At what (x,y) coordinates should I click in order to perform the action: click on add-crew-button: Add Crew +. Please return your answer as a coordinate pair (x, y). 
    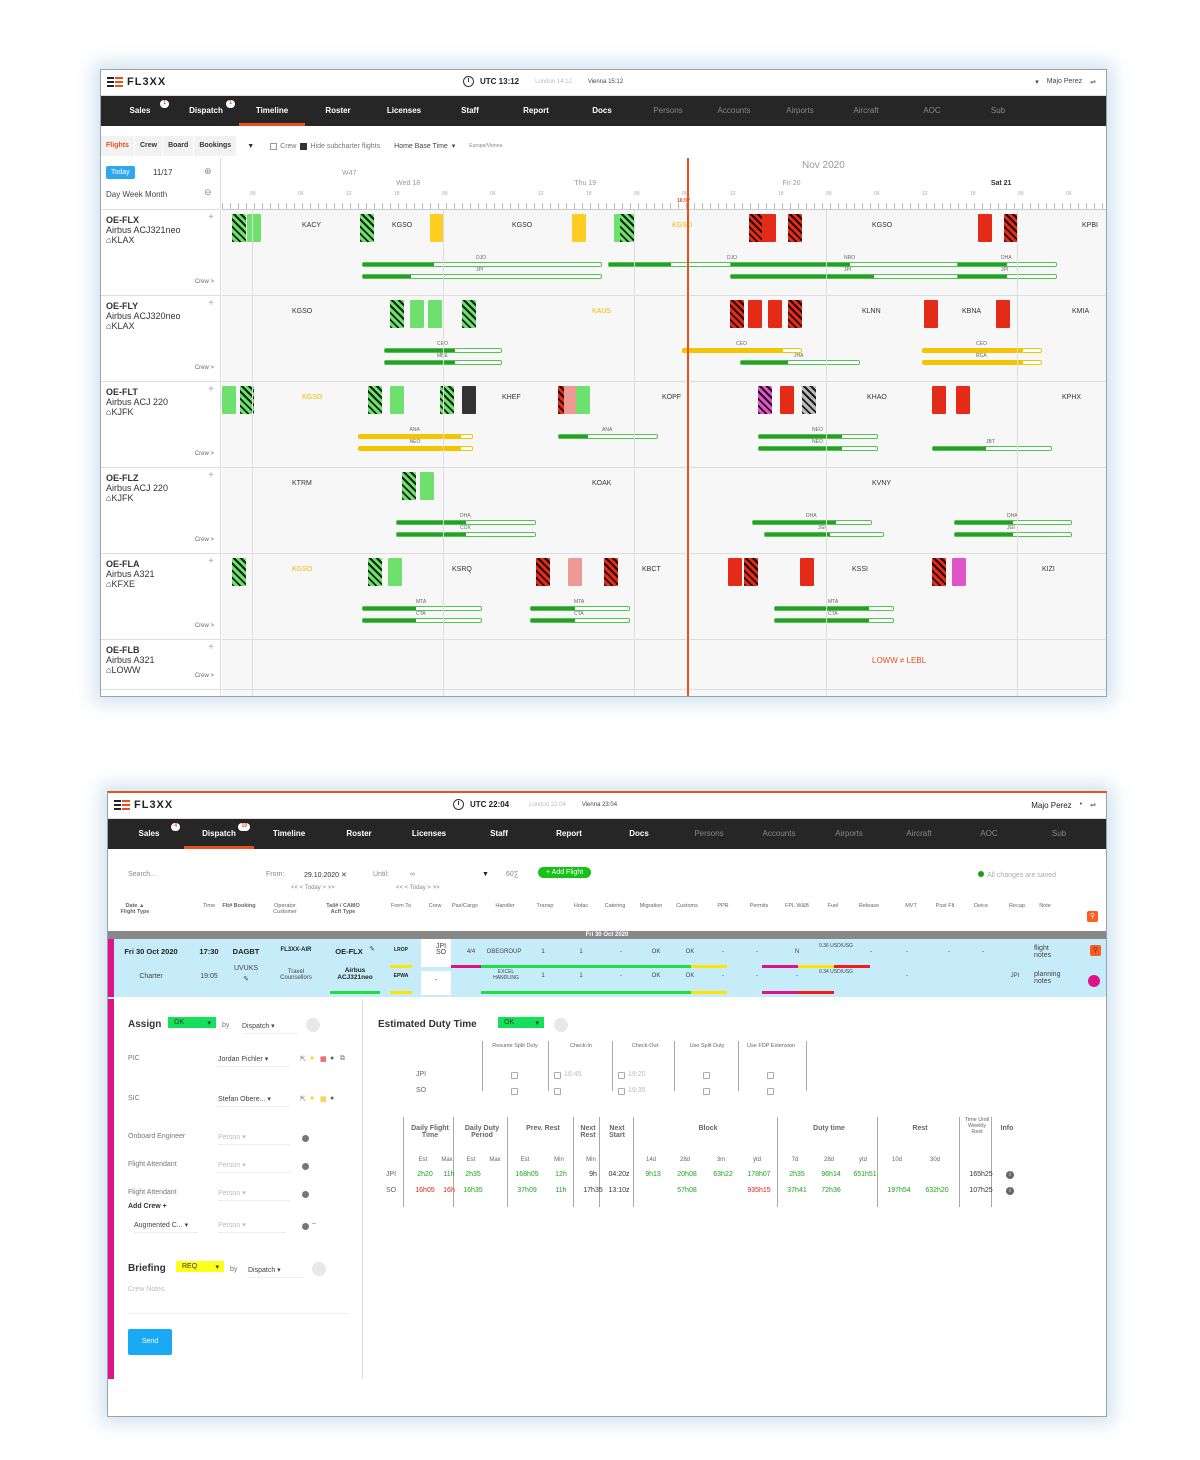
    Looking at the image, I should click on (147, 1206).